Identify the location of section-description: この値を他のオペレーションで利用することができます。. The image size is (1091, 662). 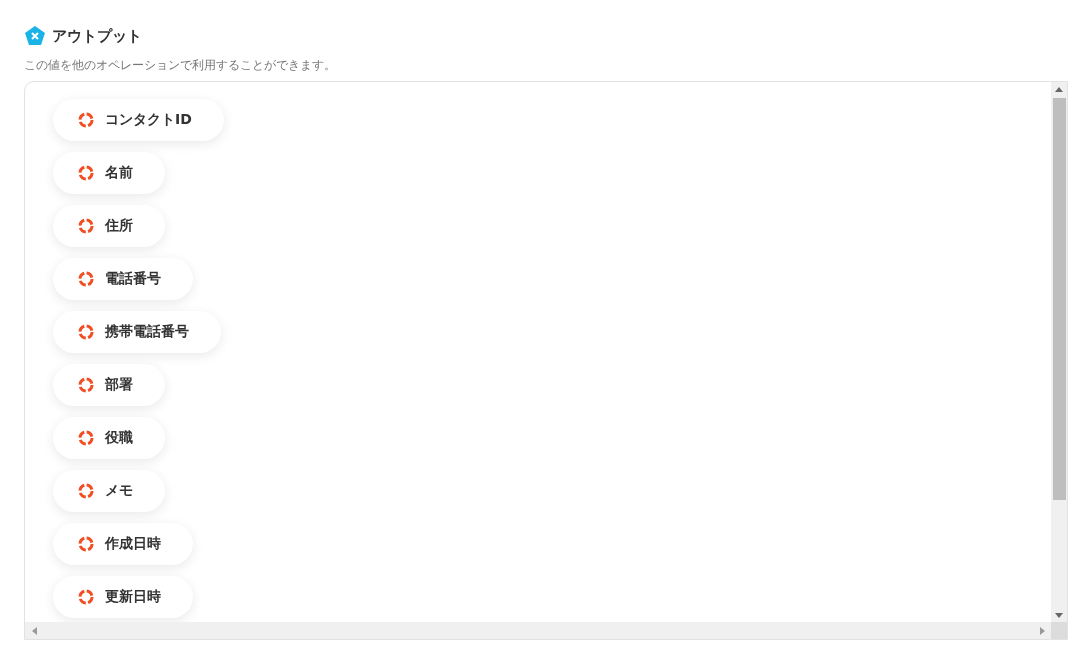
(180, 65).